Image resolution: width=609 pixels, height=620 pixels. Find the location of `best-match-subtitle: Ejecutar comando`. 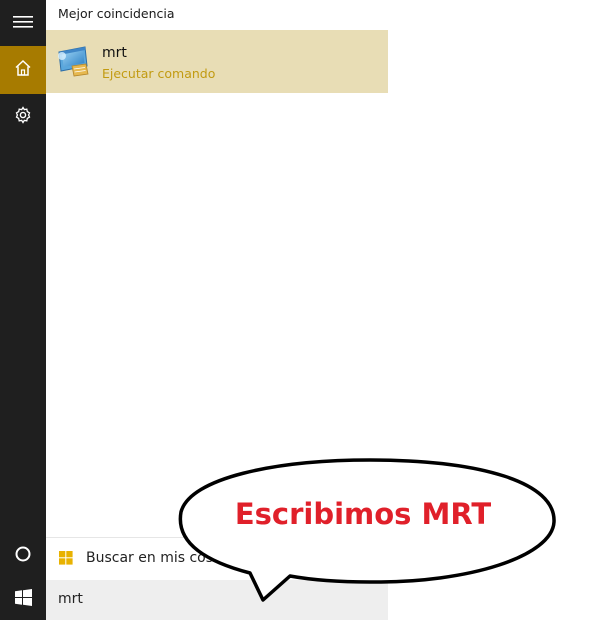

best-match-subtitle: Ejecutar comando is located at coordinates (159, 73).